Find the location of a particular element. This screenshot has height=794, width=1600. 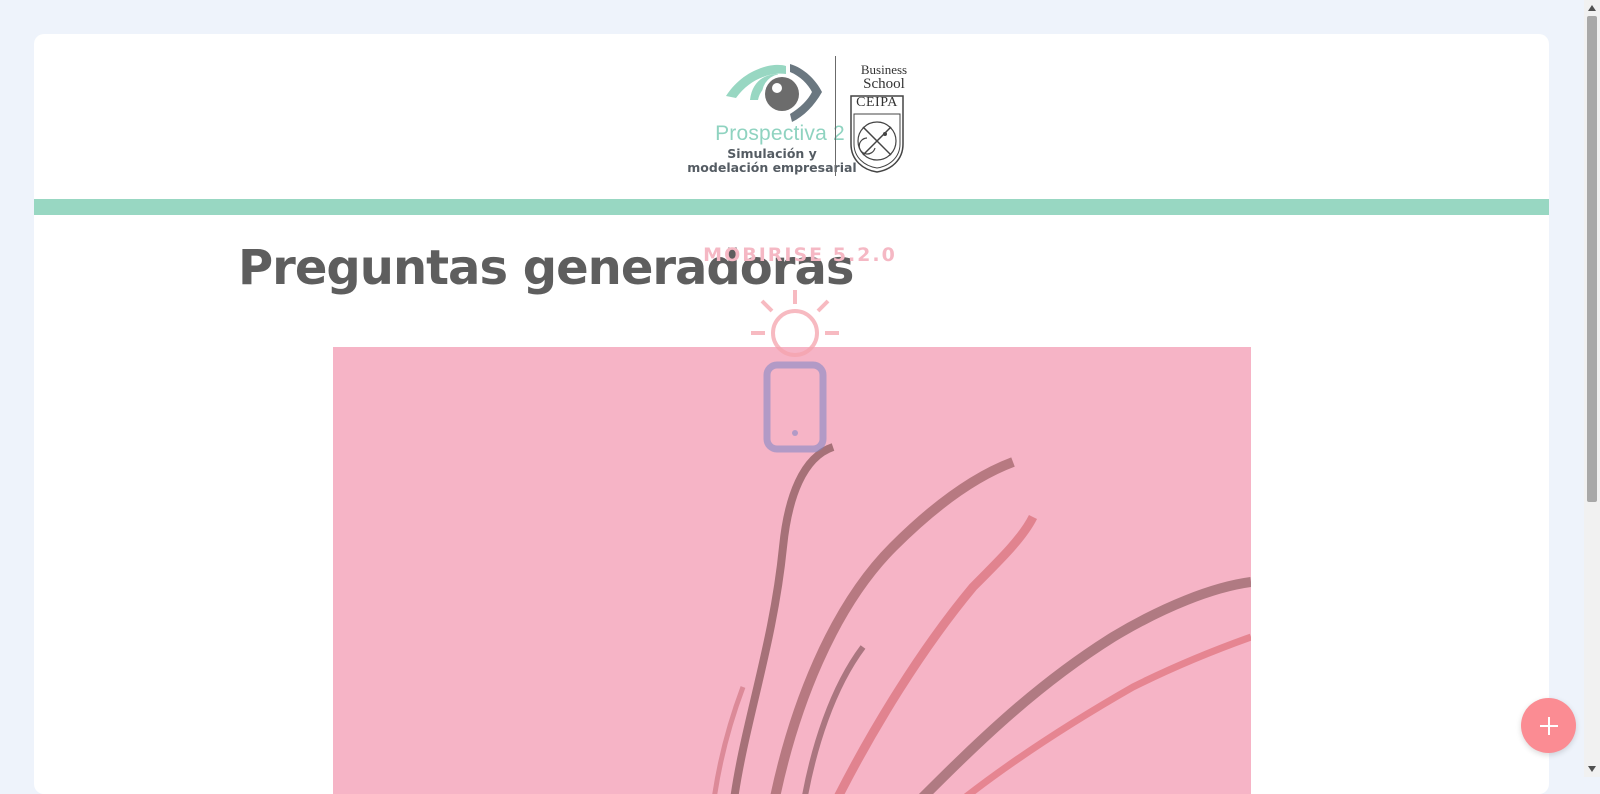

add-button is located at coordinates (1548, 725).